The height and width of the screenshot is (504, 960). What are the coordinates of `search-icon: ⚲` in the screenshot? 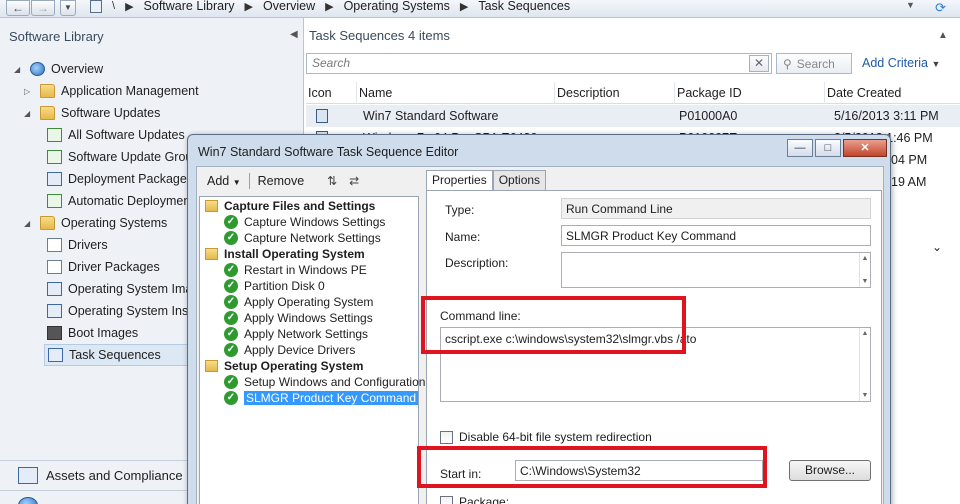 It's located at (787, 63).